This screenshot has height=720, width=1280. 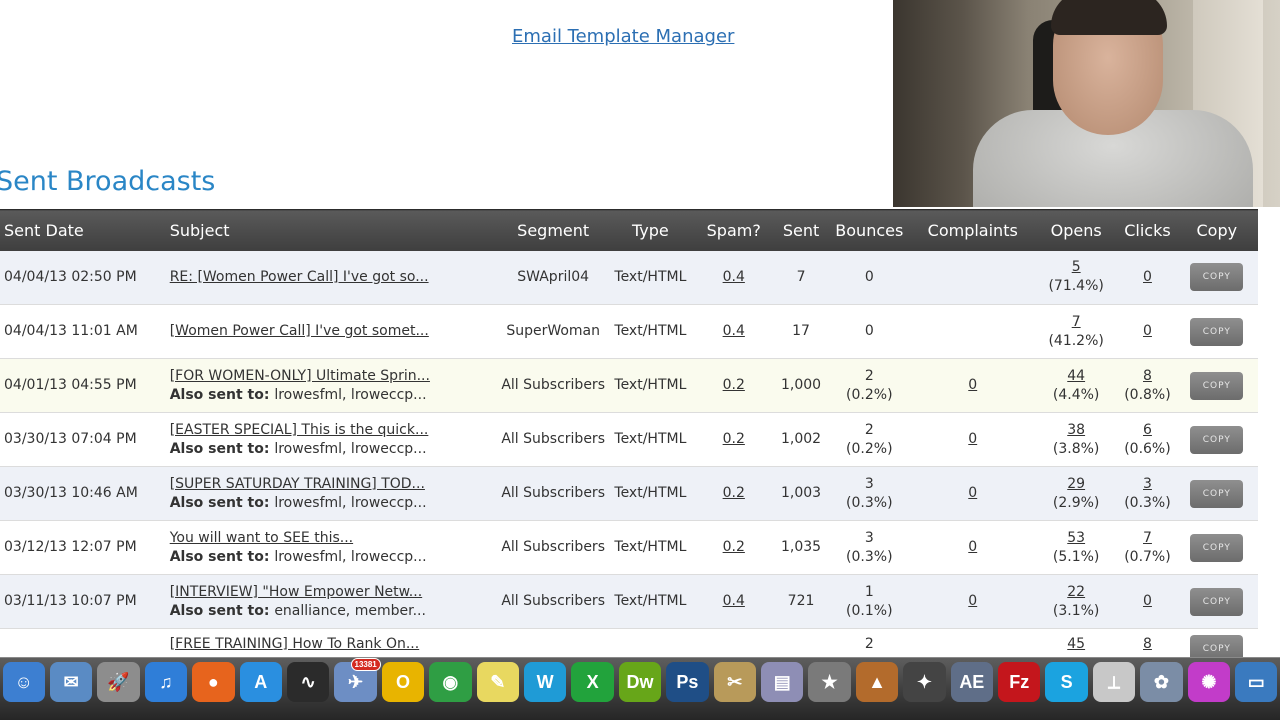 I want to click on also-sent-to-label: Also sent to:, so click(x=222, y=394).